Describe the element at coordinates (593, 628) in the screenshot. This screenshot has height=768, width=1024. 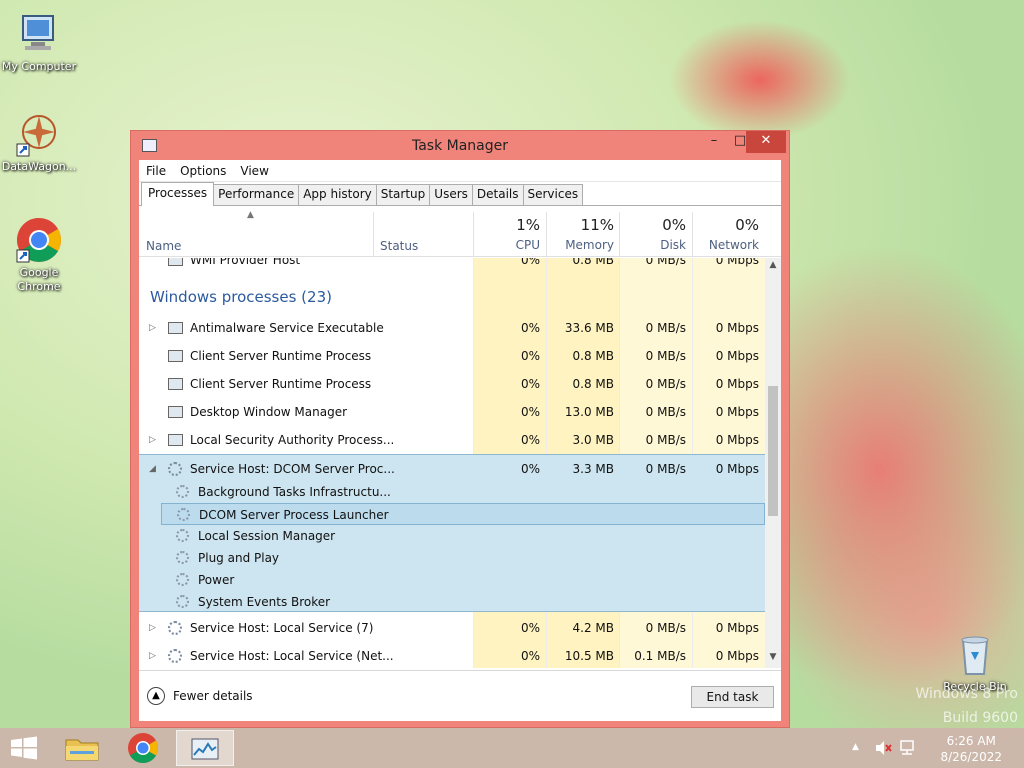
I see `memory-value: 4.2 MB` at that location.